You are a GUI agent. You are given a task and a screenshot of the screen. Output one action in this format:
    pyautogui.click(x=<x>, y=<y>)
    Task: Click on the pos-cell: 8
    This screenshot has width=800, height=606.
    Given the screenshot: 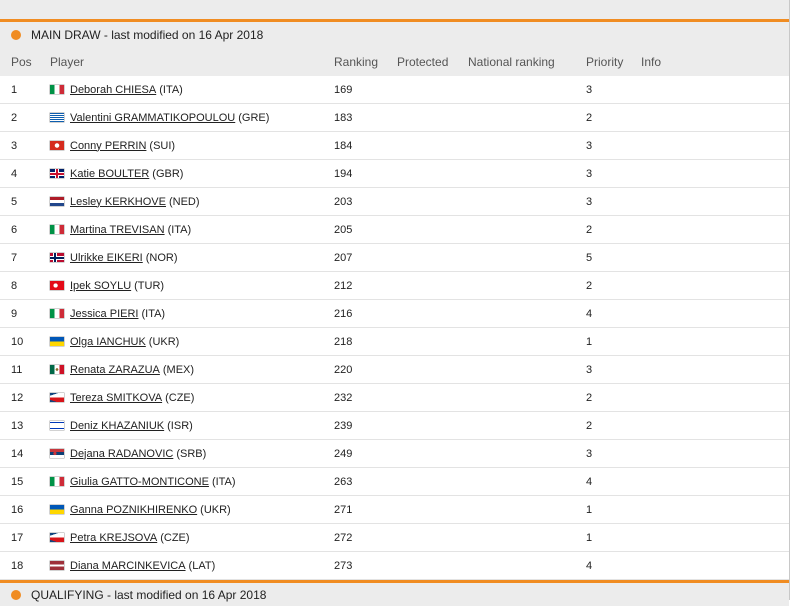 What is the action you would take?
    pyautogui.click(x=14, y=285)
    